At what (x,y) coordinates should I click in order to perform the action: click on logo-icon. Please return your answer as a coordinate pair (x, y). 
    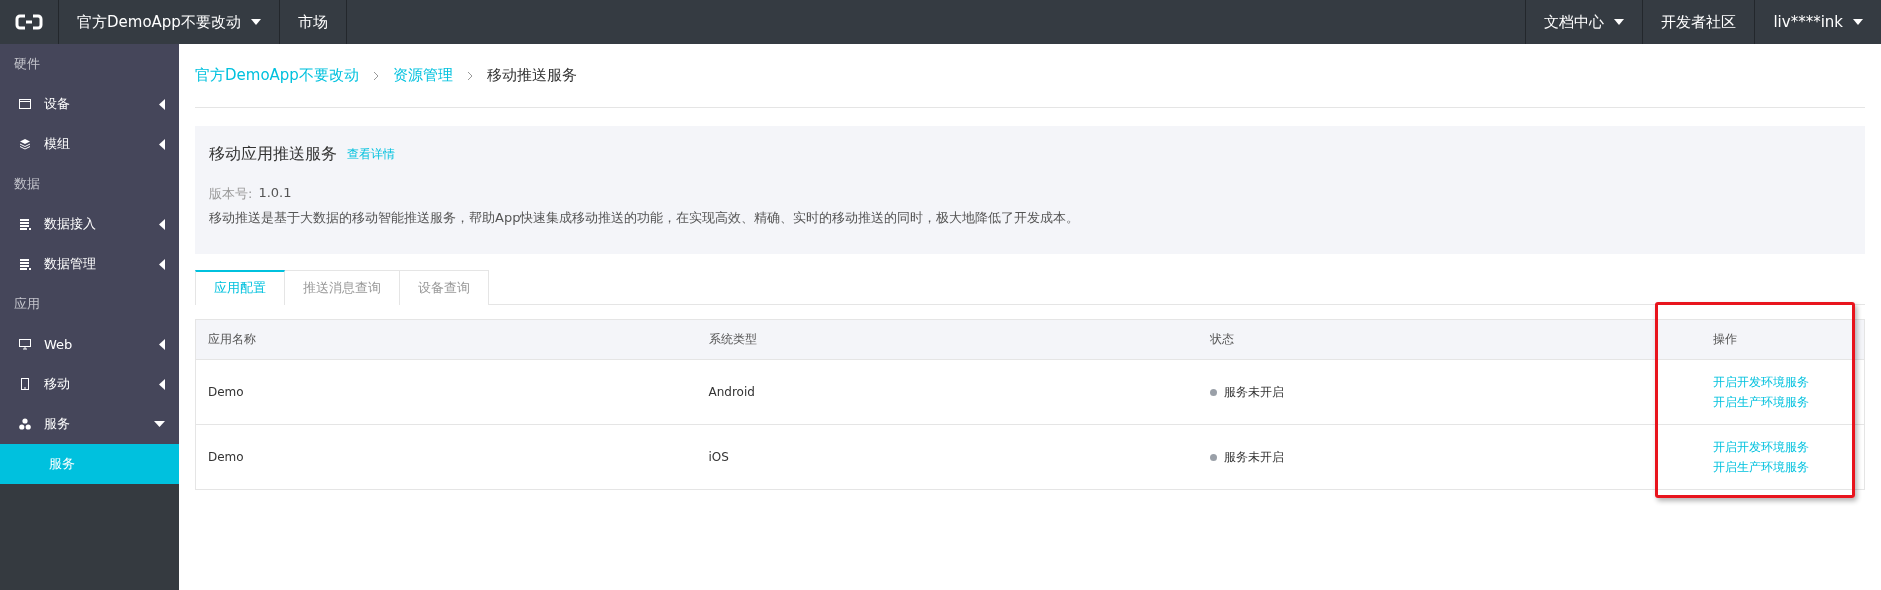
    Looking at the image, I should click on (29, 22).